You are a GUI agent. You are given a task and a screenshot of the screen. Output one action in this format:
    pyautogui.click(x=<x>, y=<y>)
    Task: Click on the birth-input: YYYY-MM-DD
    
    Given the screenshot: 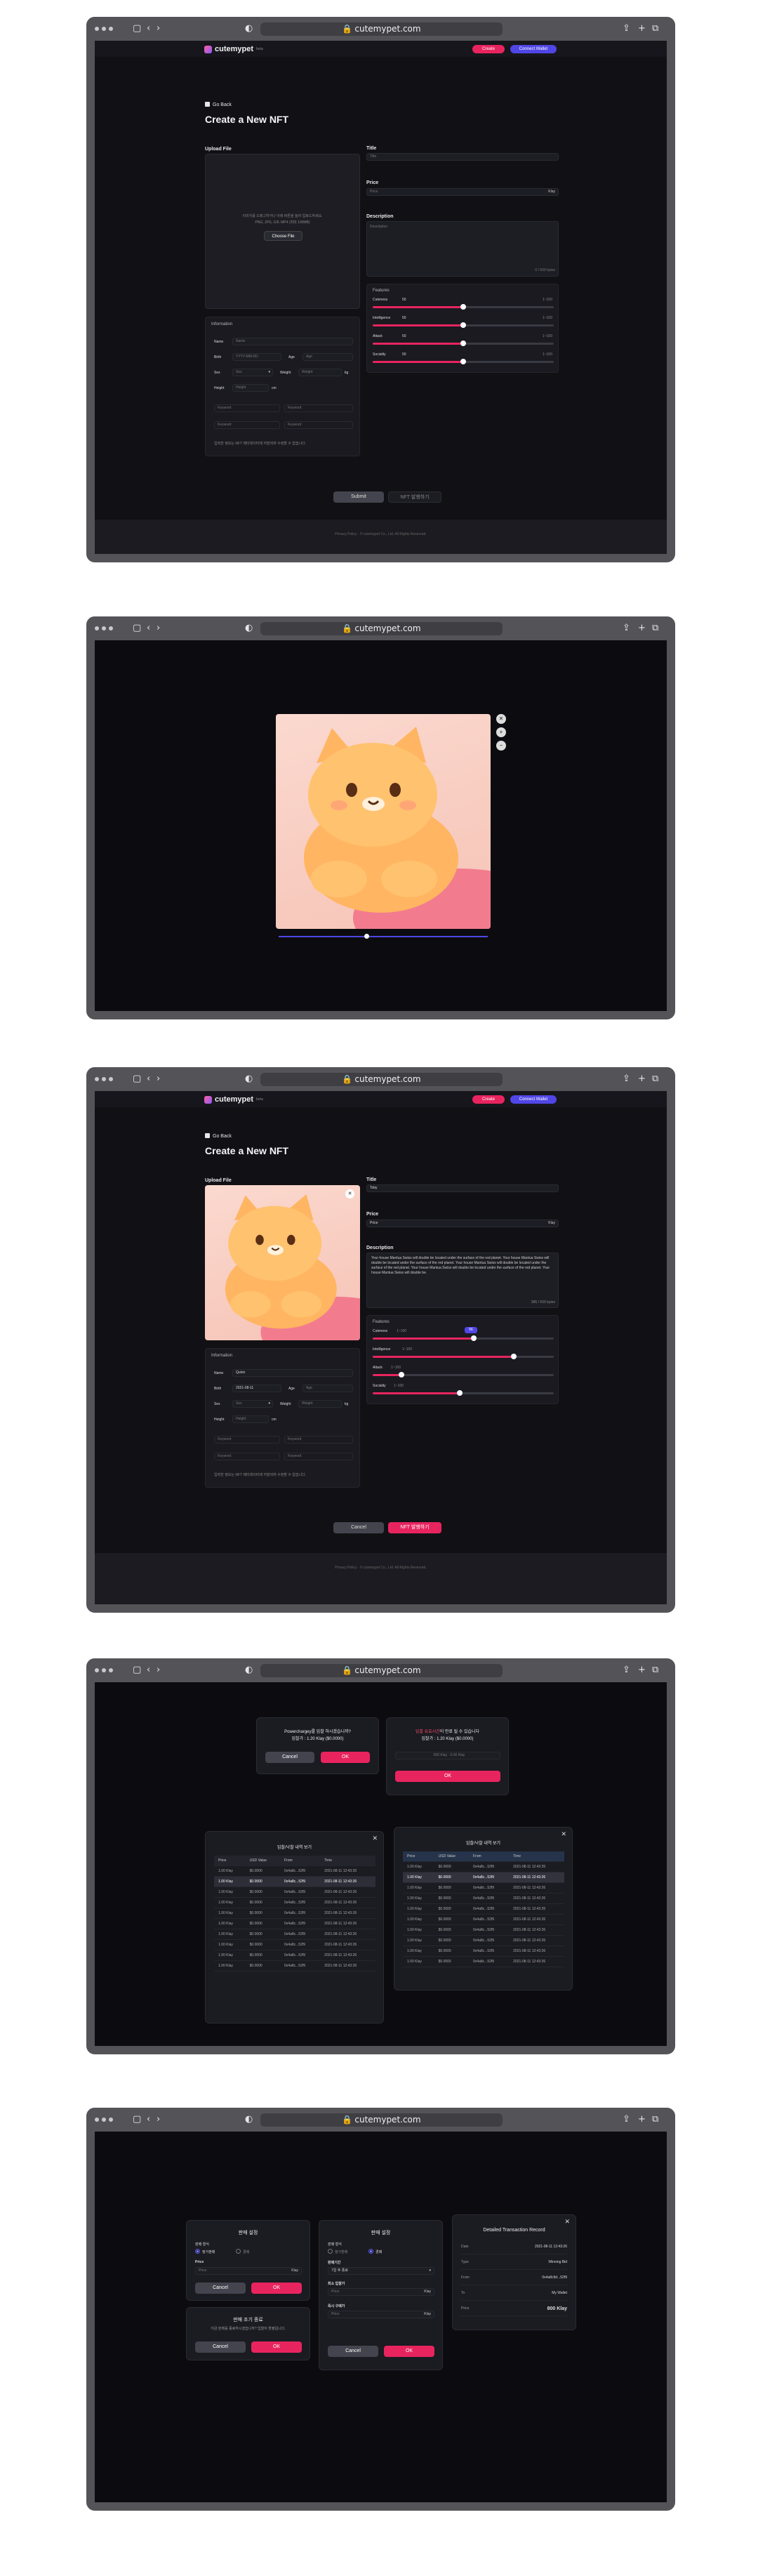 What is the action you would take?
    pyautogui.click(x=256, y=357)
    